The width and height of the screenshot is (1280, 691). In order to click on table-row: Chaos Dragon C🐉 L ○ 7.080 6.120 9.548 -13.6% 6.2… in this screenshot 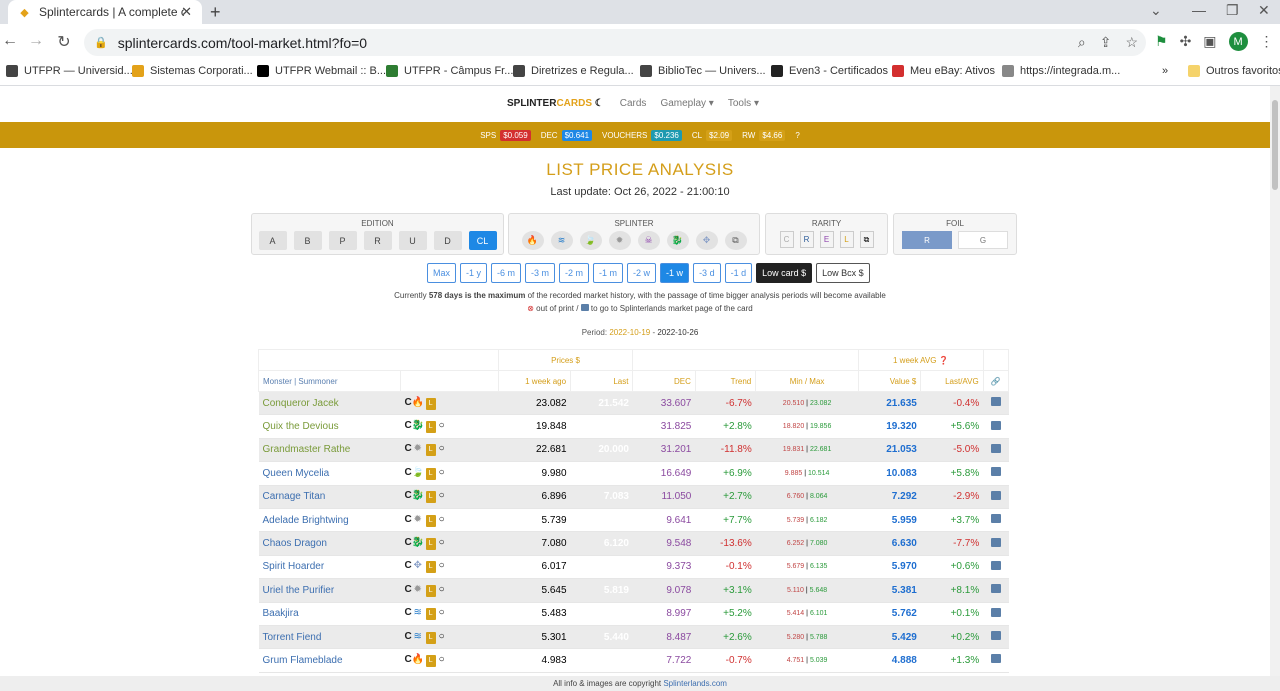, I will do `click(633, 543)`.